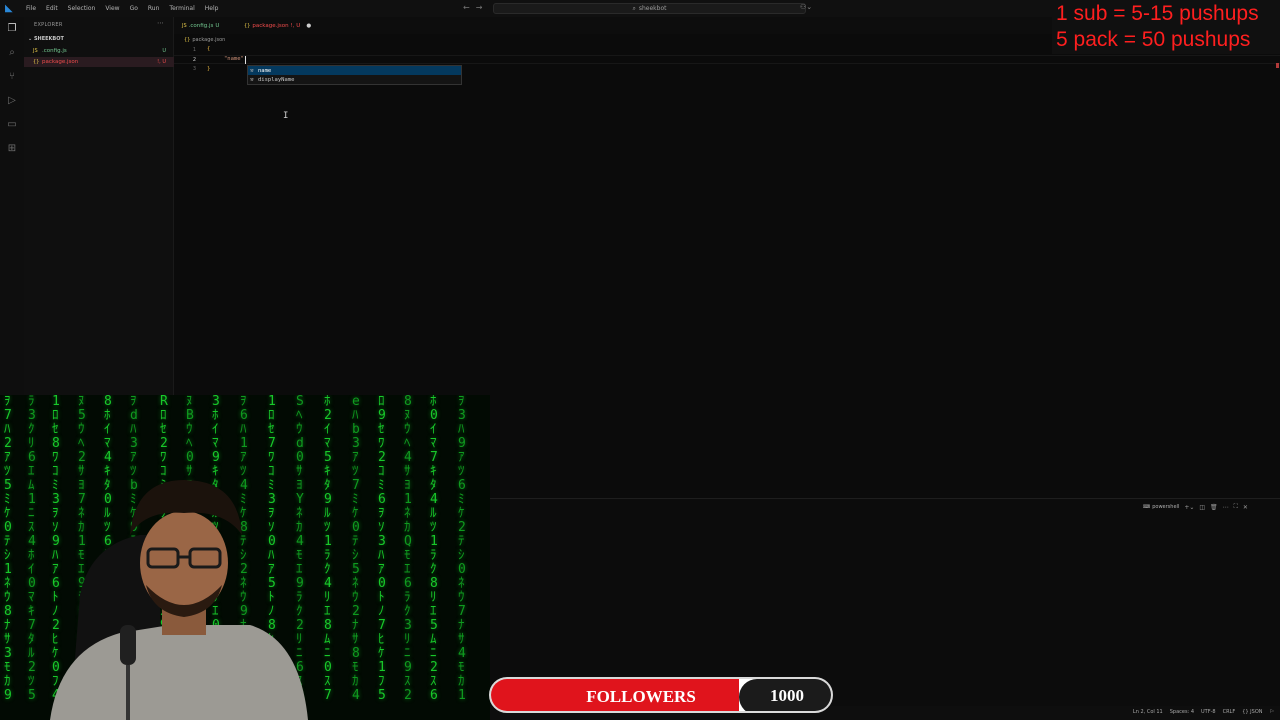 The height and width of the screenshot is (720, 1280). Describe the element at coordinates (472, 7) in the screenshot. I see `navigation-arrows: ← →` at that location.